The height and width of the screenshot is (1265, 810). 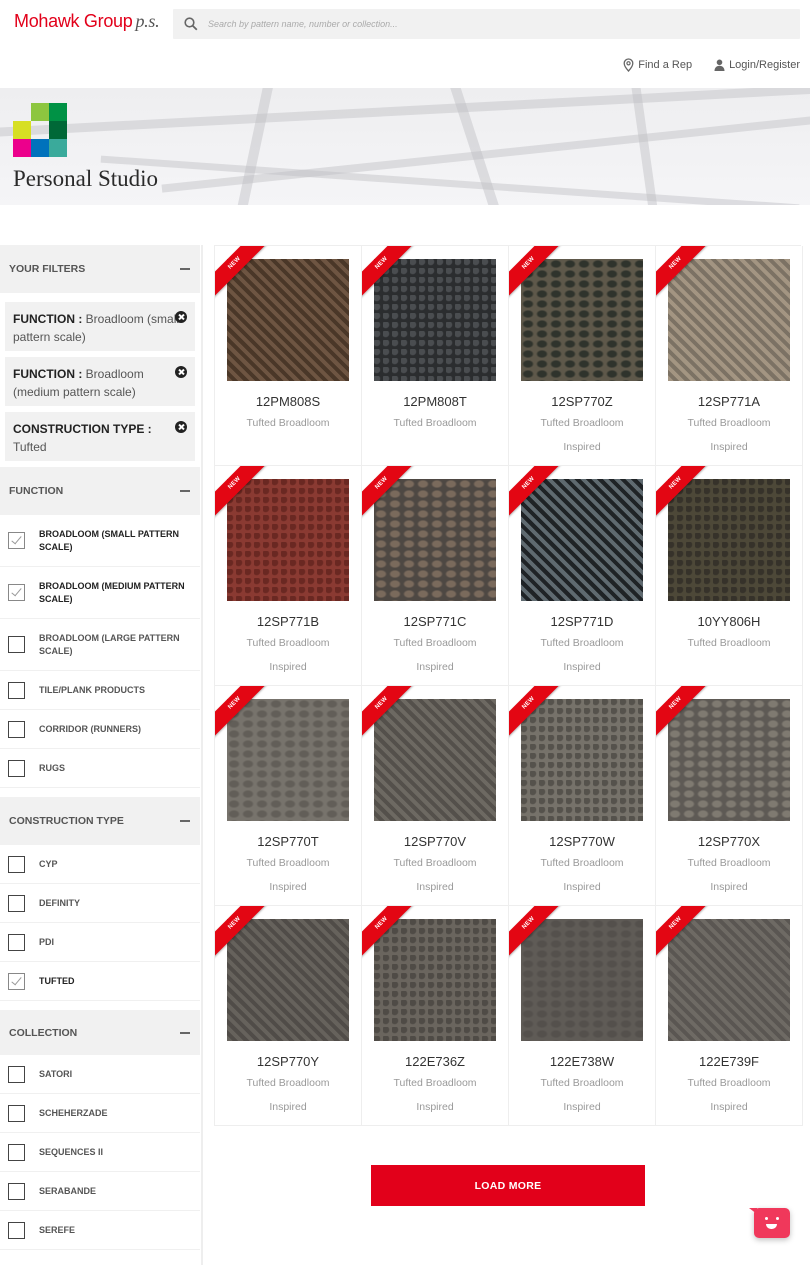 I want to click on product-name: 122E738W, so click(x=582, y=1061).